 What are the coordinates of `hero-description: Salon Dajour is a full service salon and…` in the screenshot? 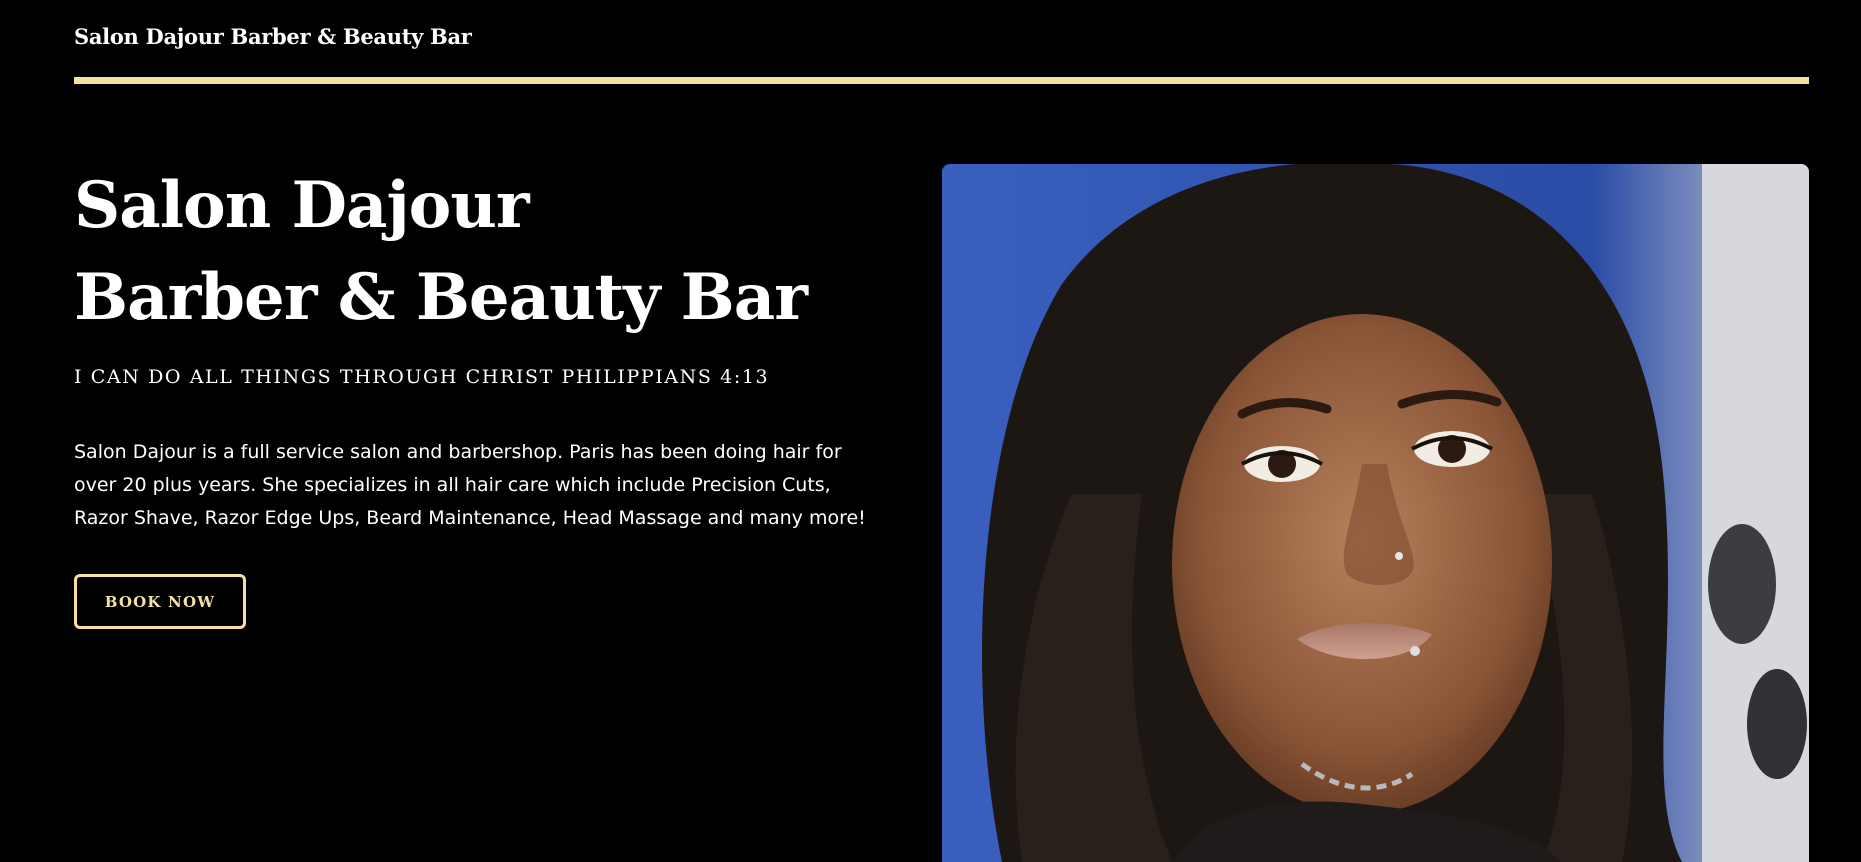 It's located at (470, 485).